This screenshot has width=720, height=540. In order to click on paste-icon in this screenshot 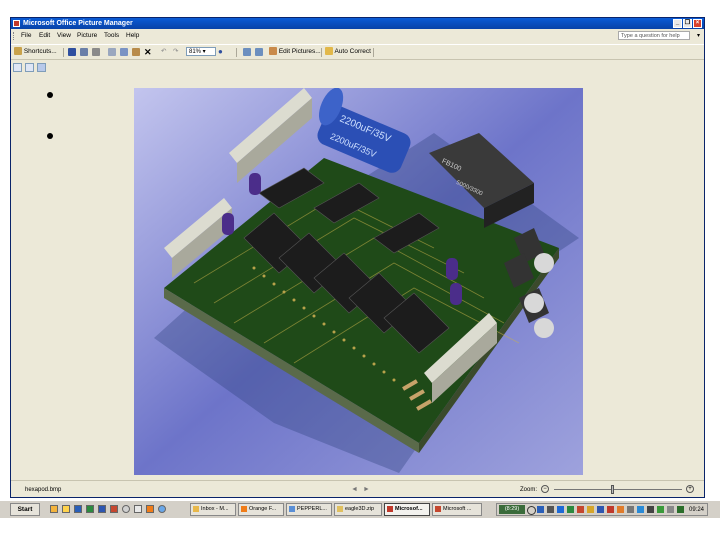, I will do `click(136, 52)`.